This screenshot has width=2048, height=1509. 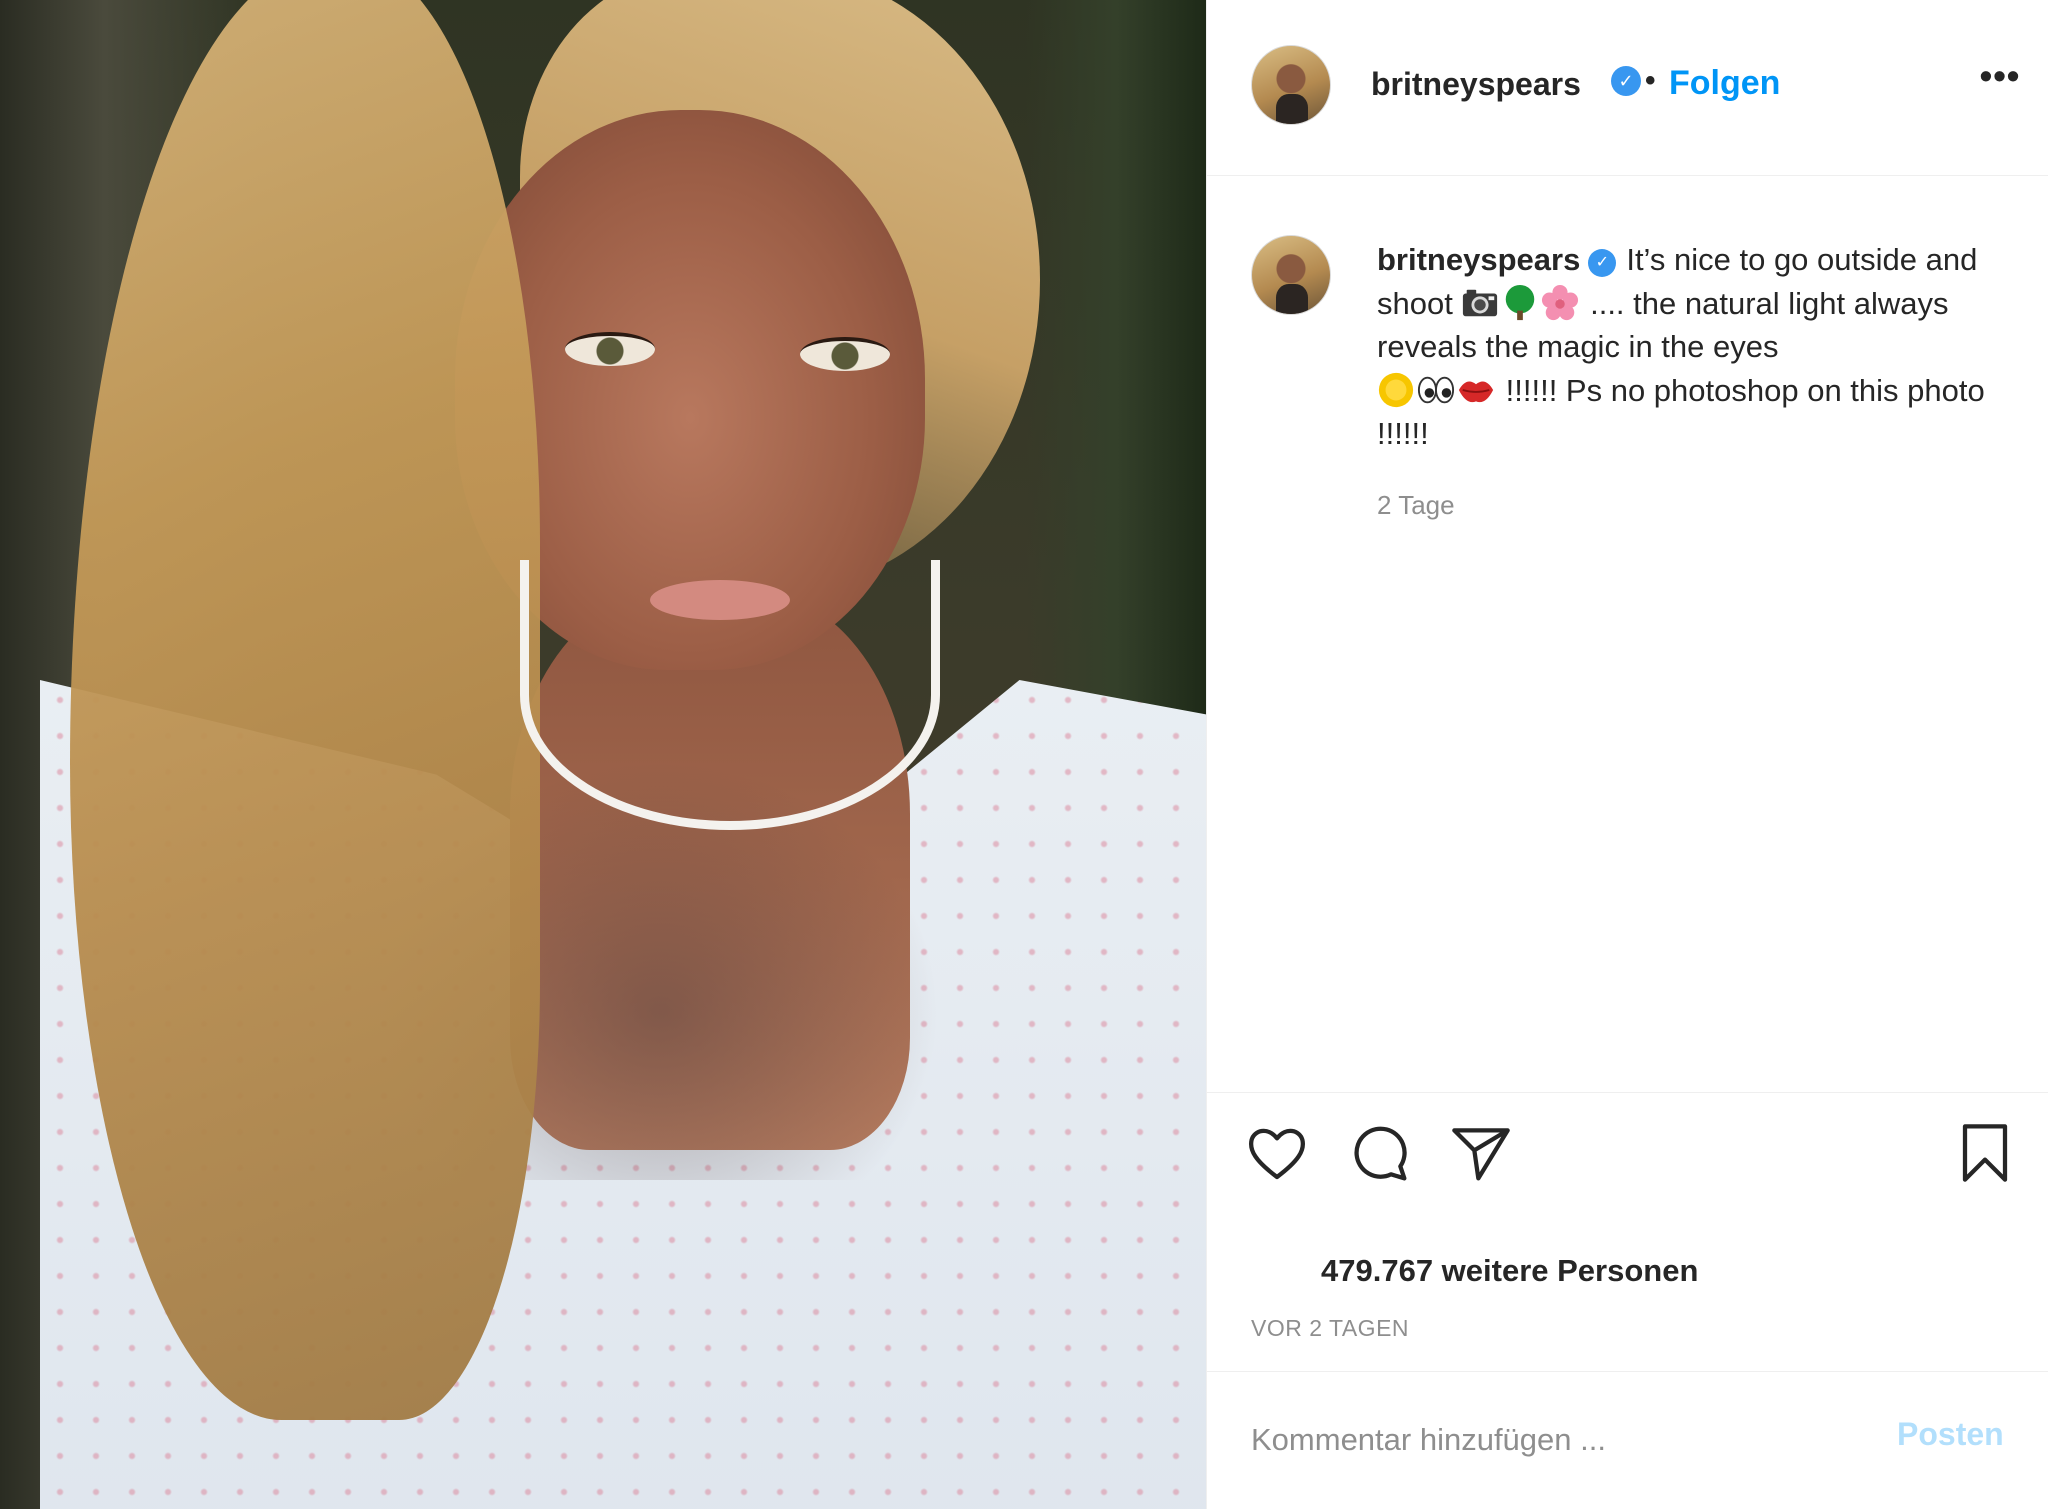 I want to click on caption-username: britneyspears, so click(x=1478, y=259).